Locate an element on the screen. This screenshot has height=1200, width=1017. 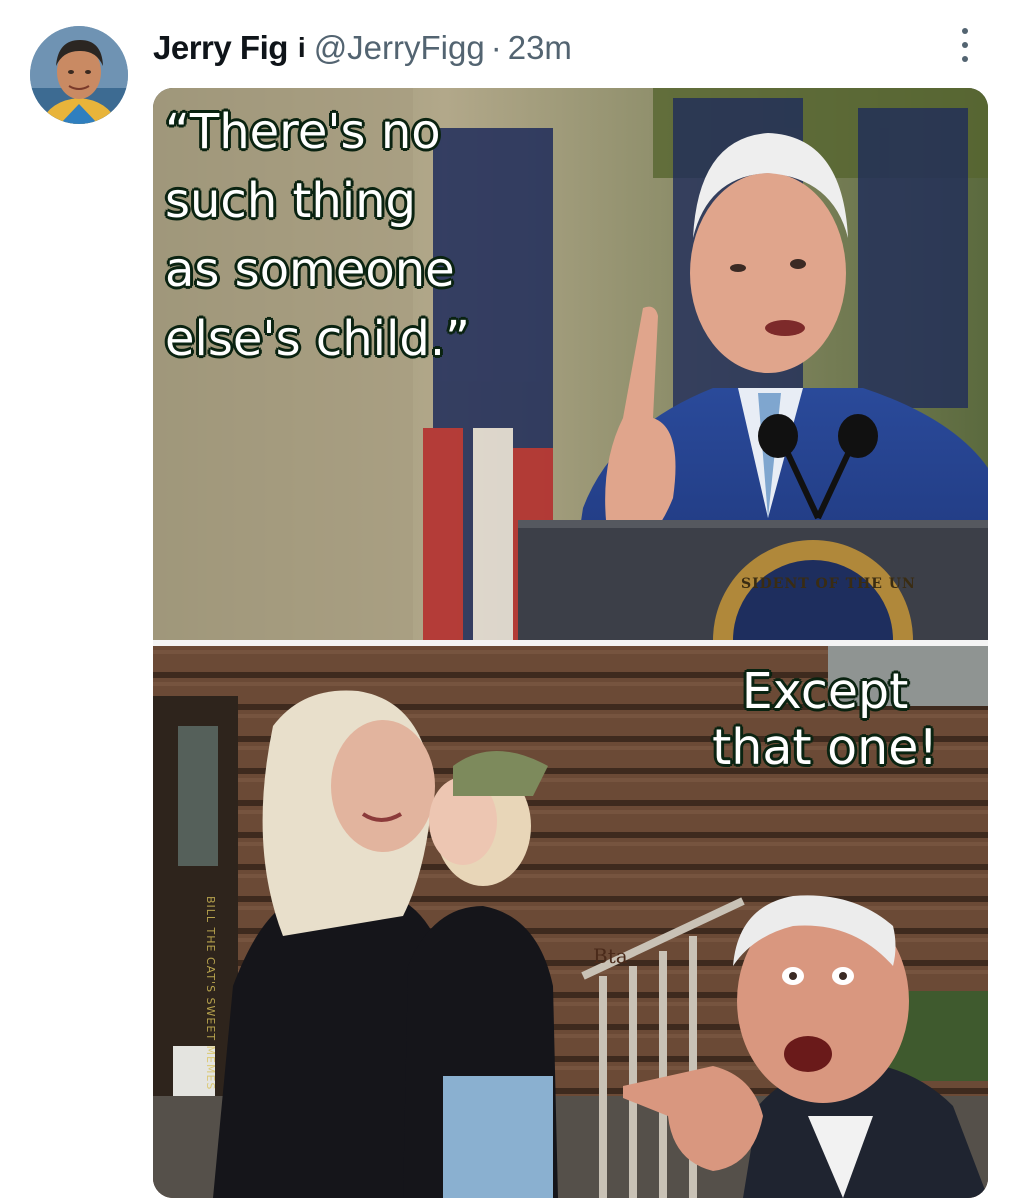
tweet-header: Jerry Fig i @JerryFigg · 23m is located at coordinates (362, 48).